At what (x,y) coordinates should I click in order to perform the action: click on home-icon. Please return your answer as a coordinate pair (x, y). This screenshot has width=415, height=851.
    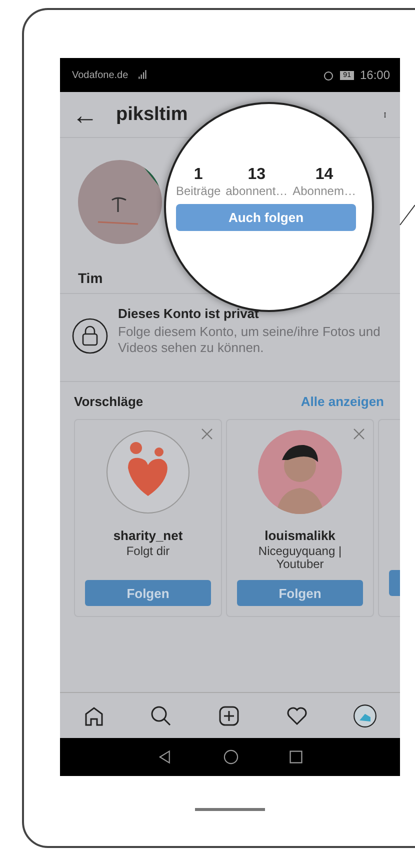
    Looking at the image, I should click on (93, 715).